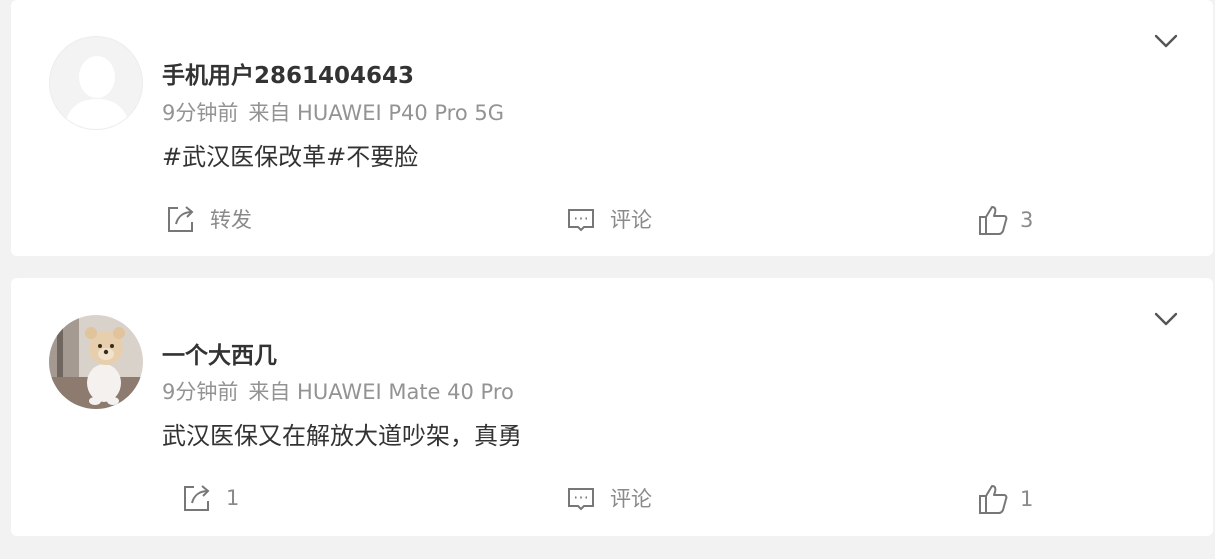  I want to click on share-button: 1, so click(210, 498).